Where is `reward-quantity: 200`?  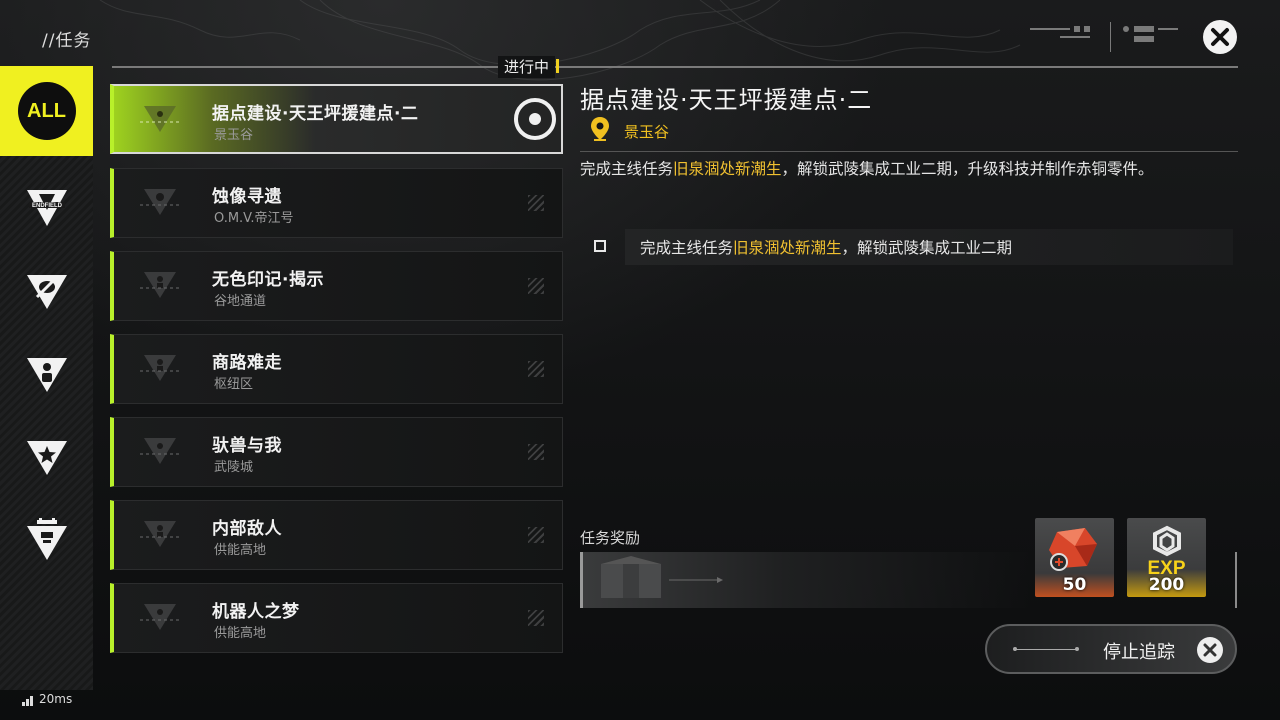 reward-quantity: 200 is located at coordinates (1166, 585).